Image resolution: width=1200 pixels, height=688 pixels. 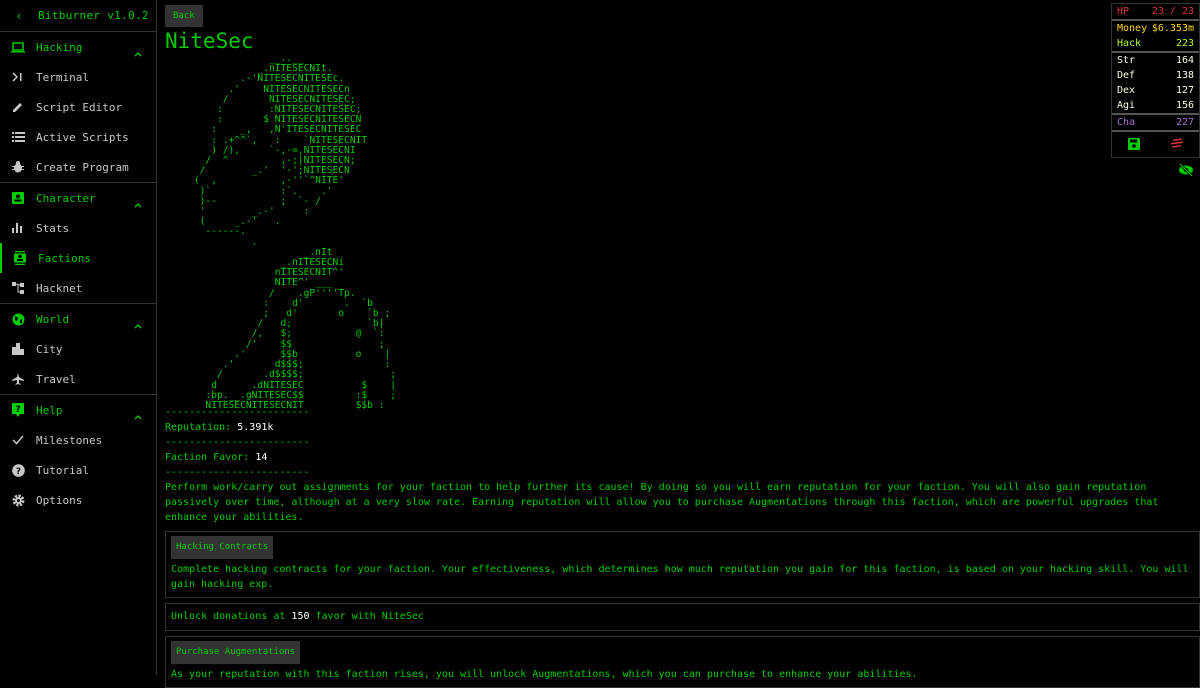 I want to click on bar-chart-icon, so click(x=18, y=228).